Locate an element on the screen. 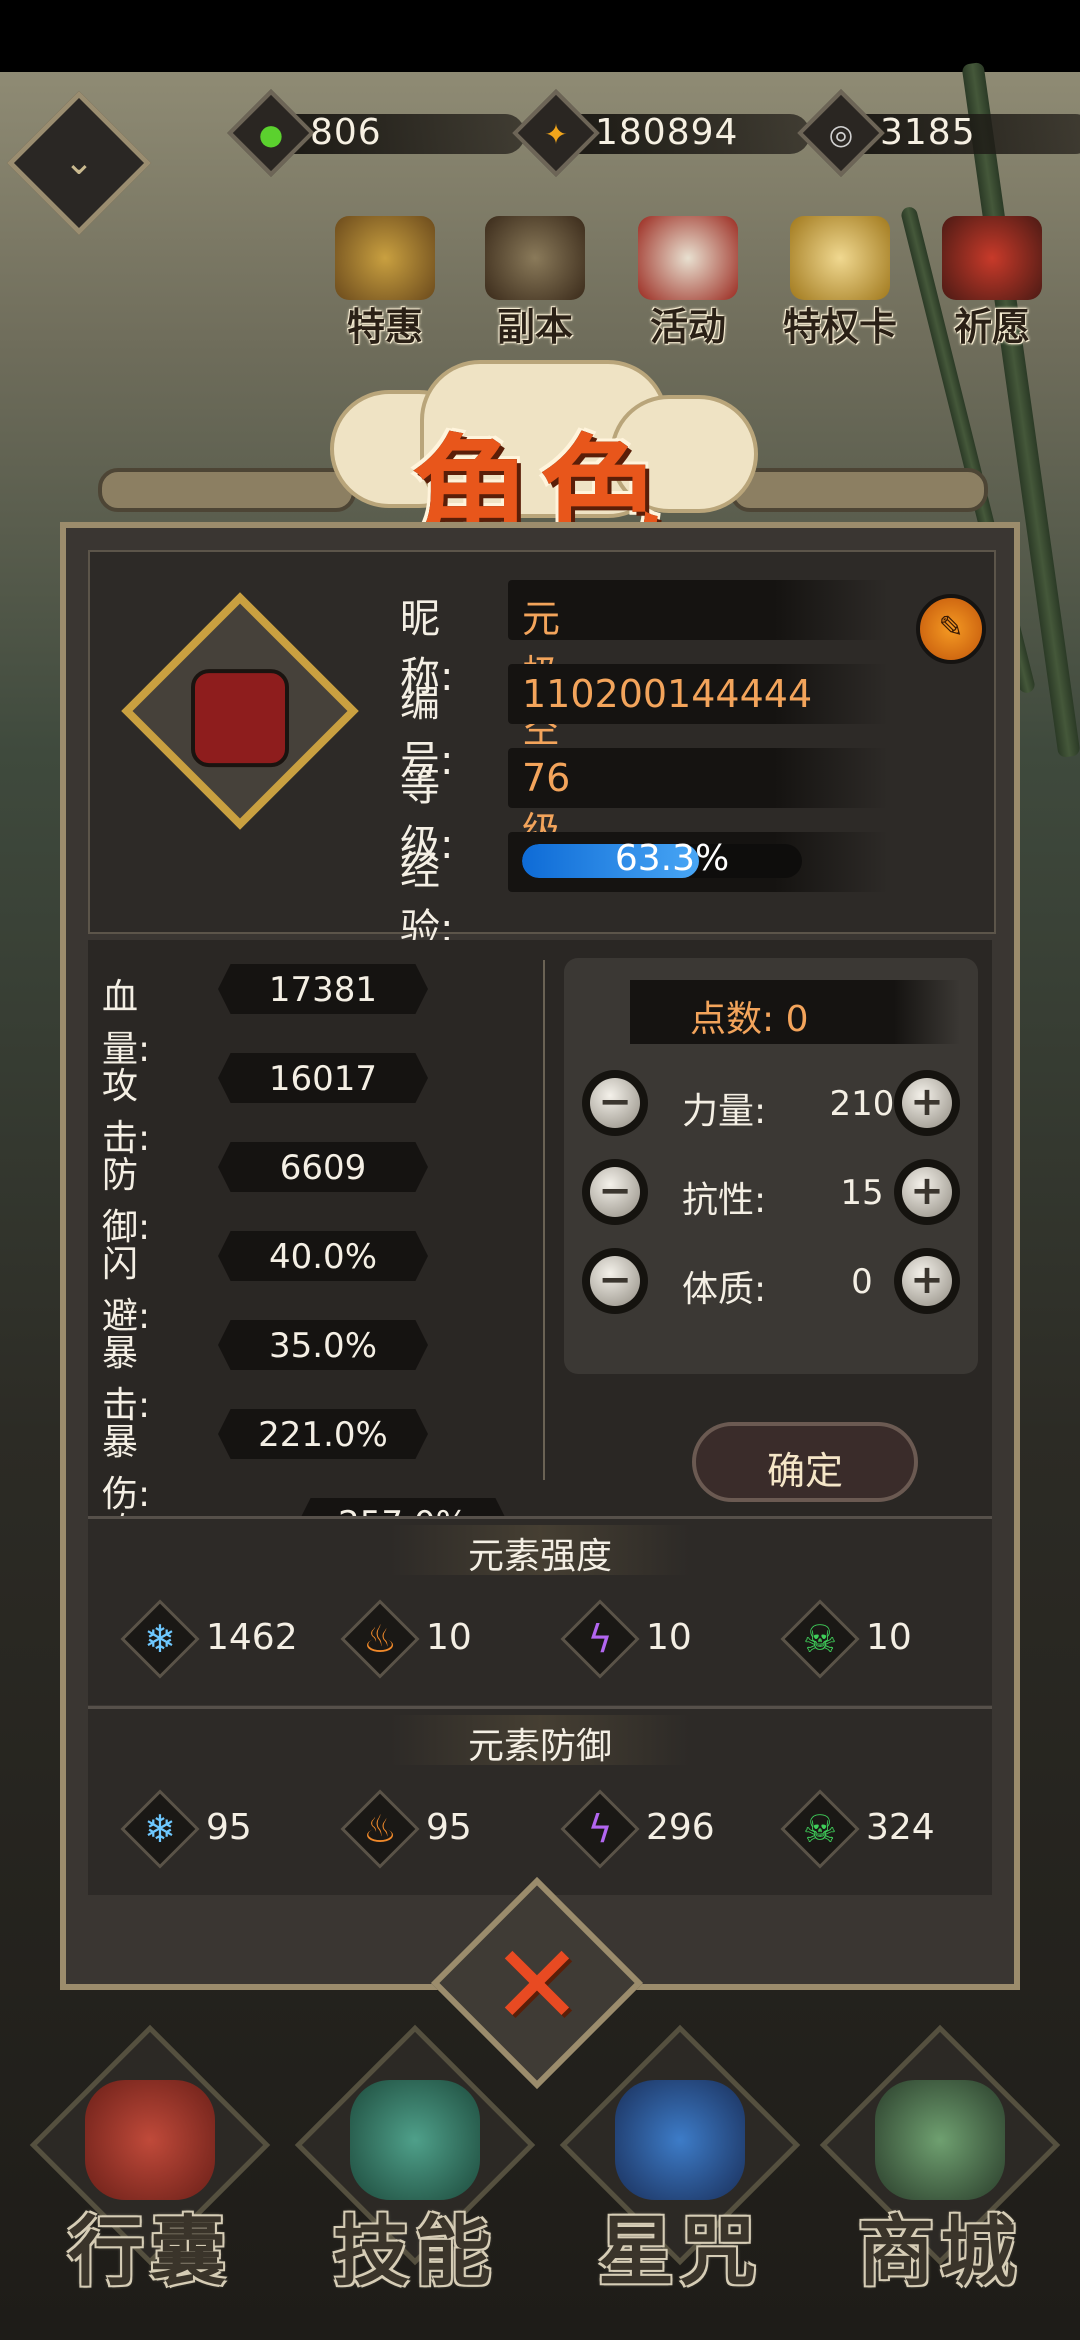 This screenshot has height=2340, width=1080. nav-label: 商城 is located at coordinates (940, 2251).